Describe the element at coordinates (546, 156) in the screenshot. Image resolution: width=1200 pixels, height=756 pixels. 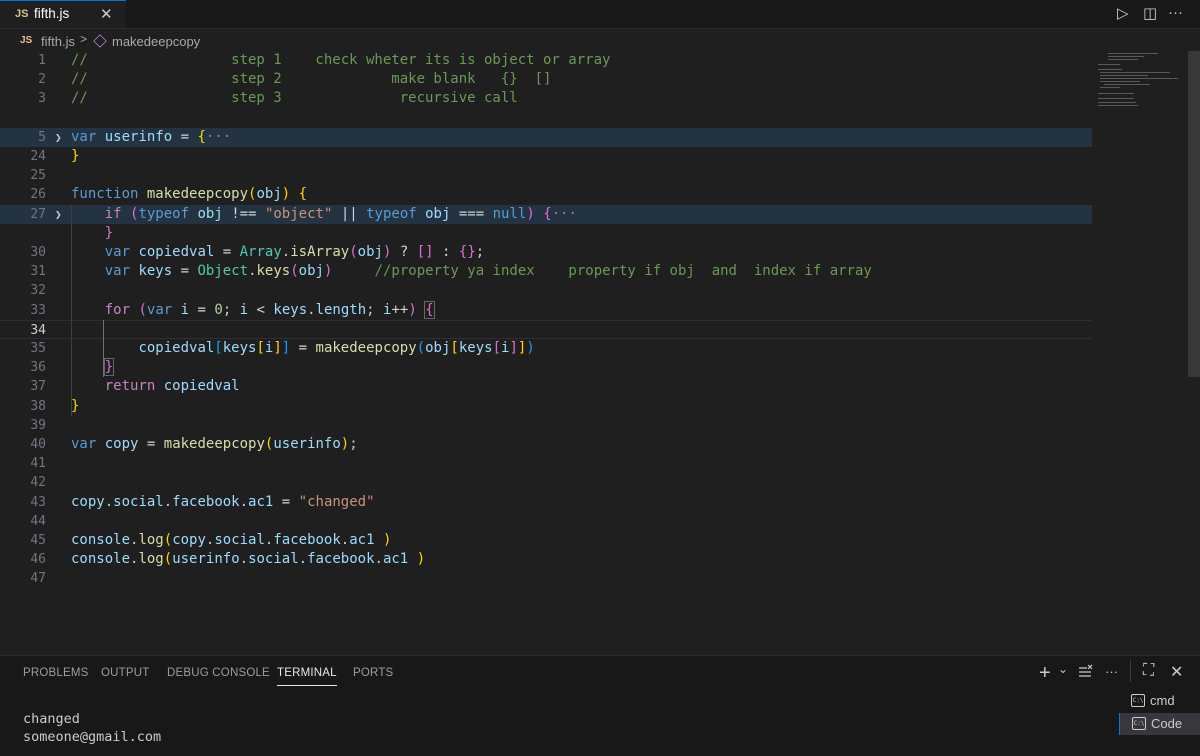
I see `code-line: 24}` at that location.